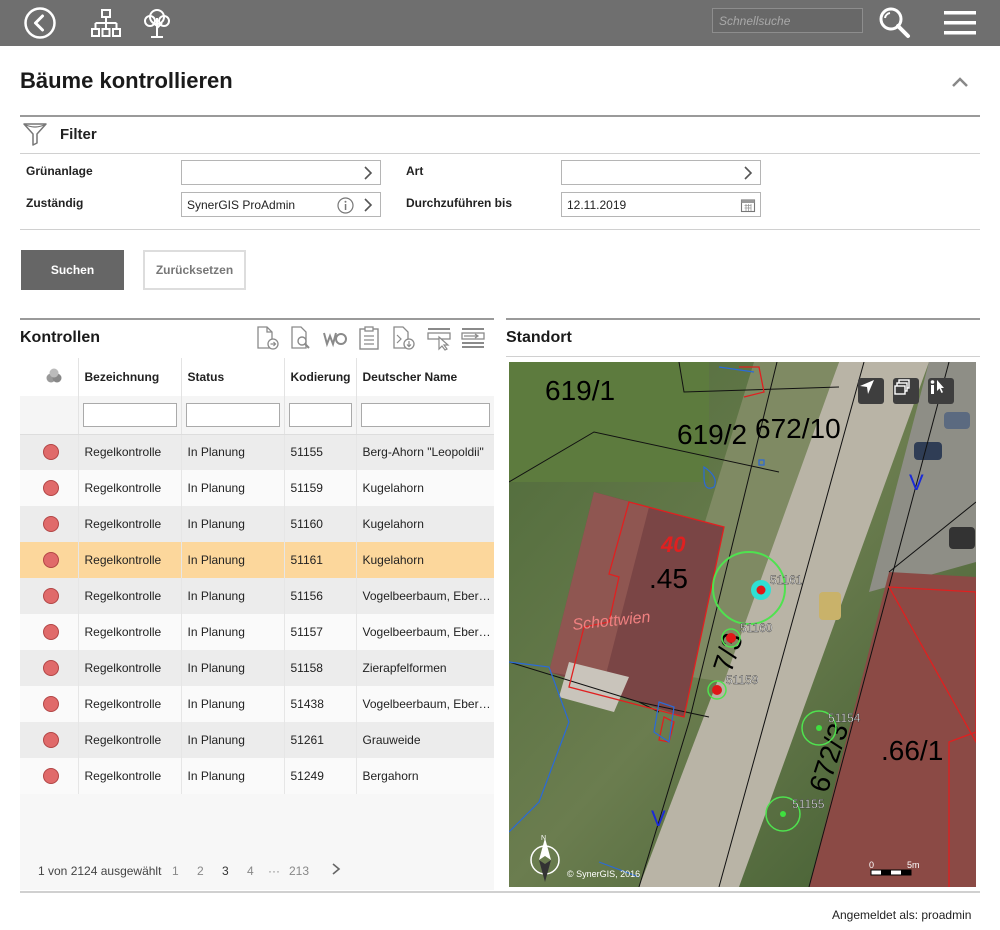  Describe the element at coordinates (425, 414) in the screenshot. I see `deutscher-name-filter-input` at that location.